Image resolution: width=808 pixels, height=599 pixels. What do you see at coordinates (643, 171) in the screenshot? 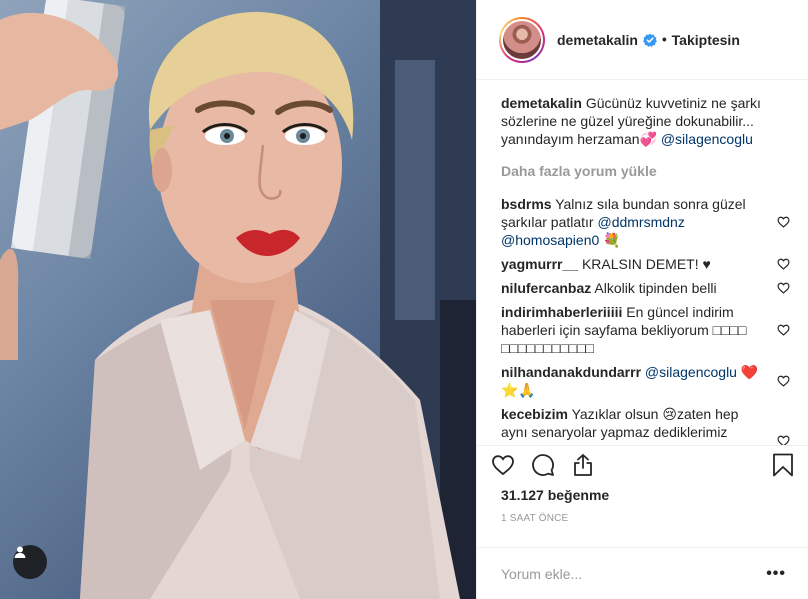
I see `load-more-comments-button: Daha fazla yorum yükle` at bounding box center [643, 171].